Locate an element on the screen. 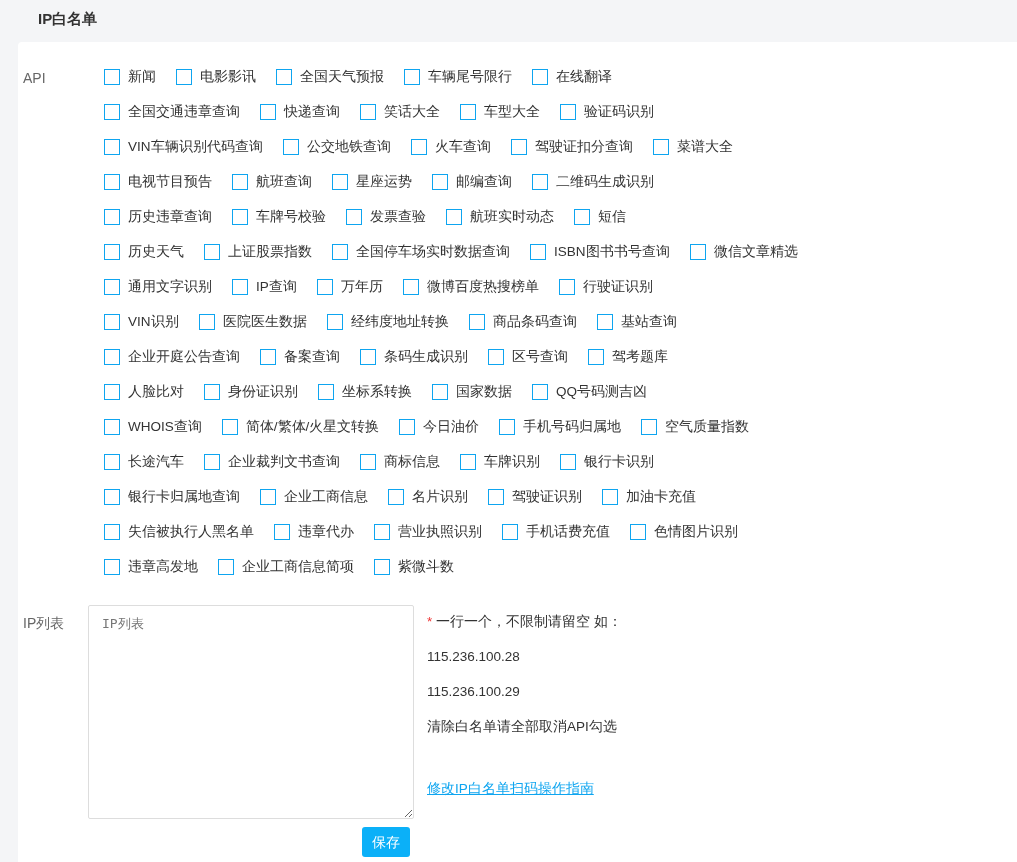 This screenshot has width=1017, height=862. api-checkbox-option: 笑话大全 is located at coordinates (400, 111).